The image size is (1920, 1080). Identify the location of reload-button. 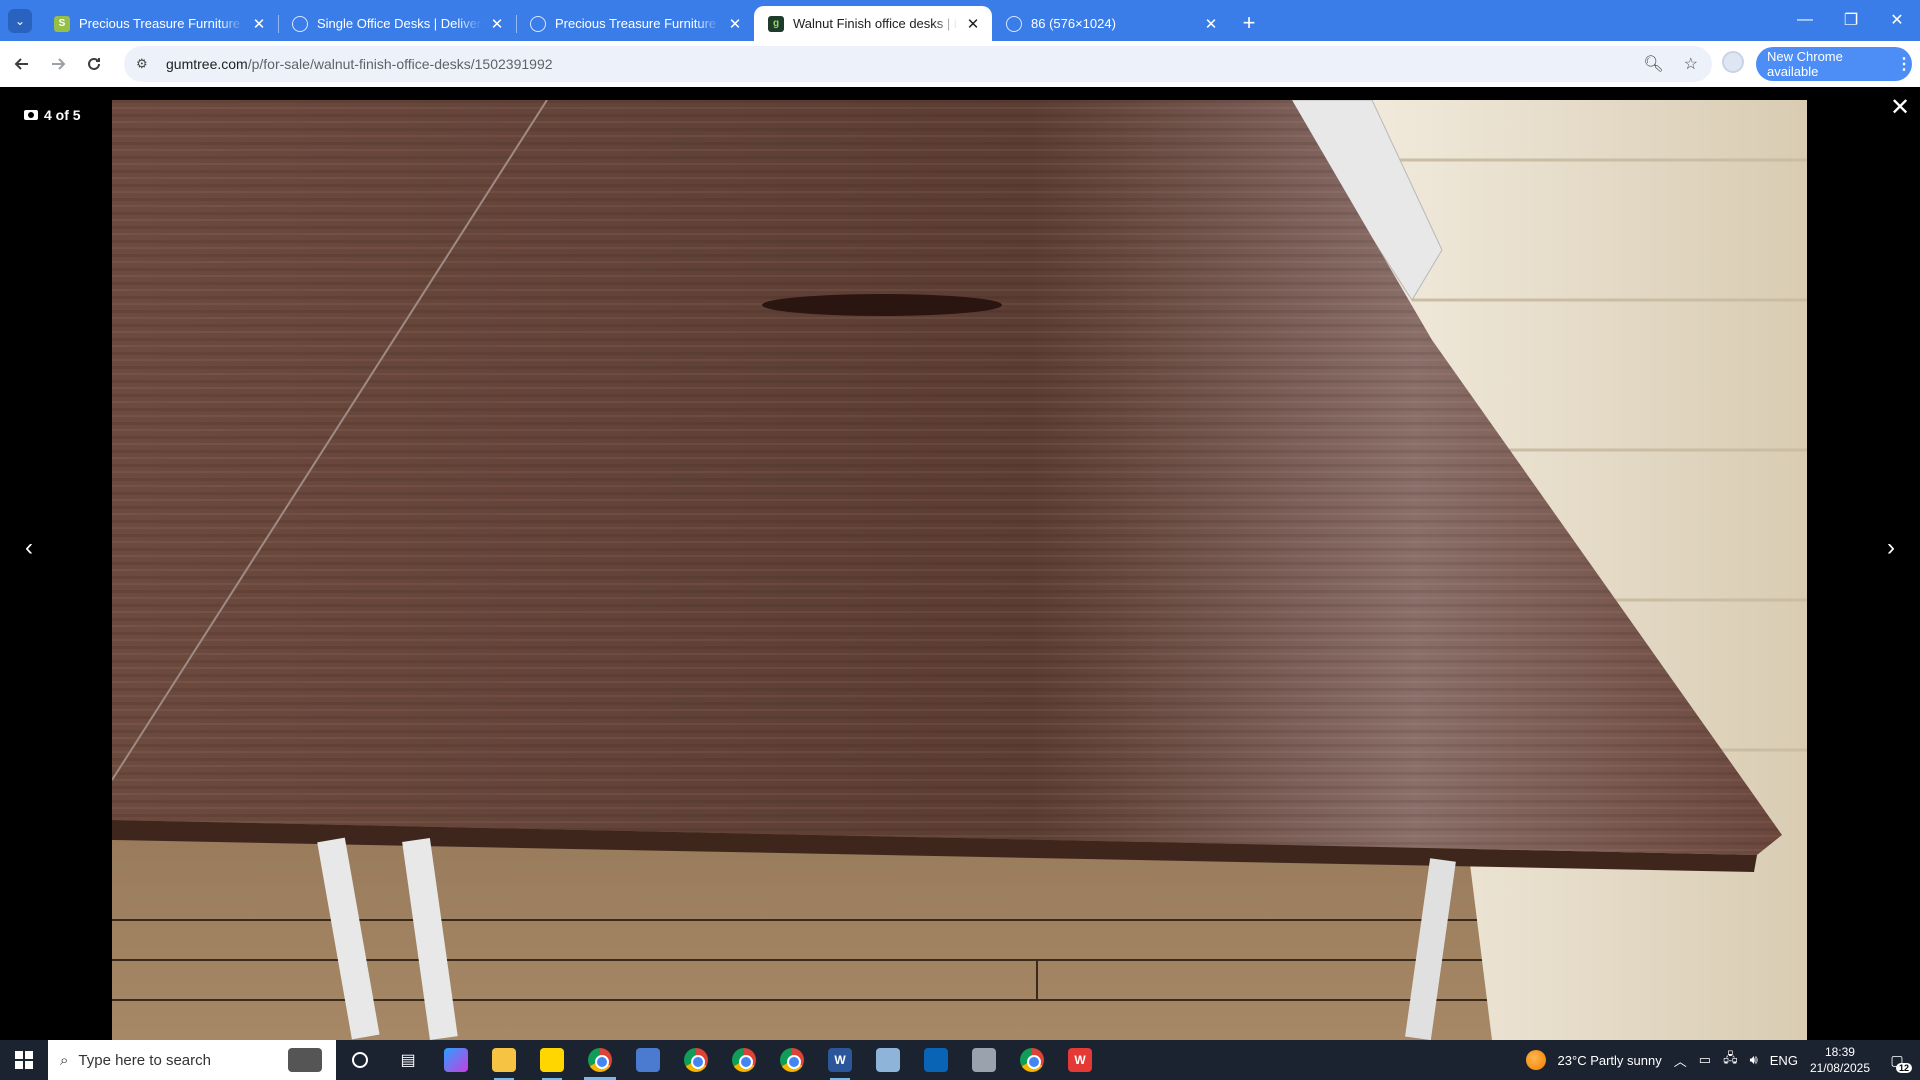
(94, 64).